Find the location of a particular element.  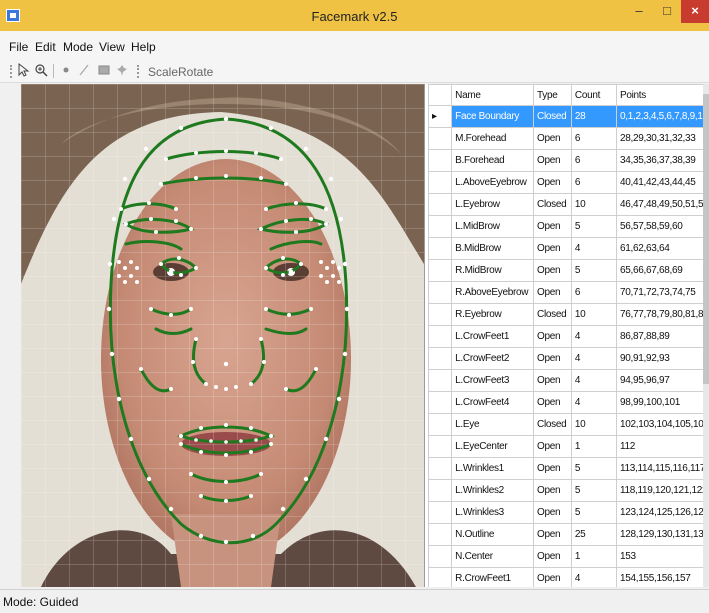

table-row: L.EyeCenter Open 1 112 is located at coordinates (568, 446).